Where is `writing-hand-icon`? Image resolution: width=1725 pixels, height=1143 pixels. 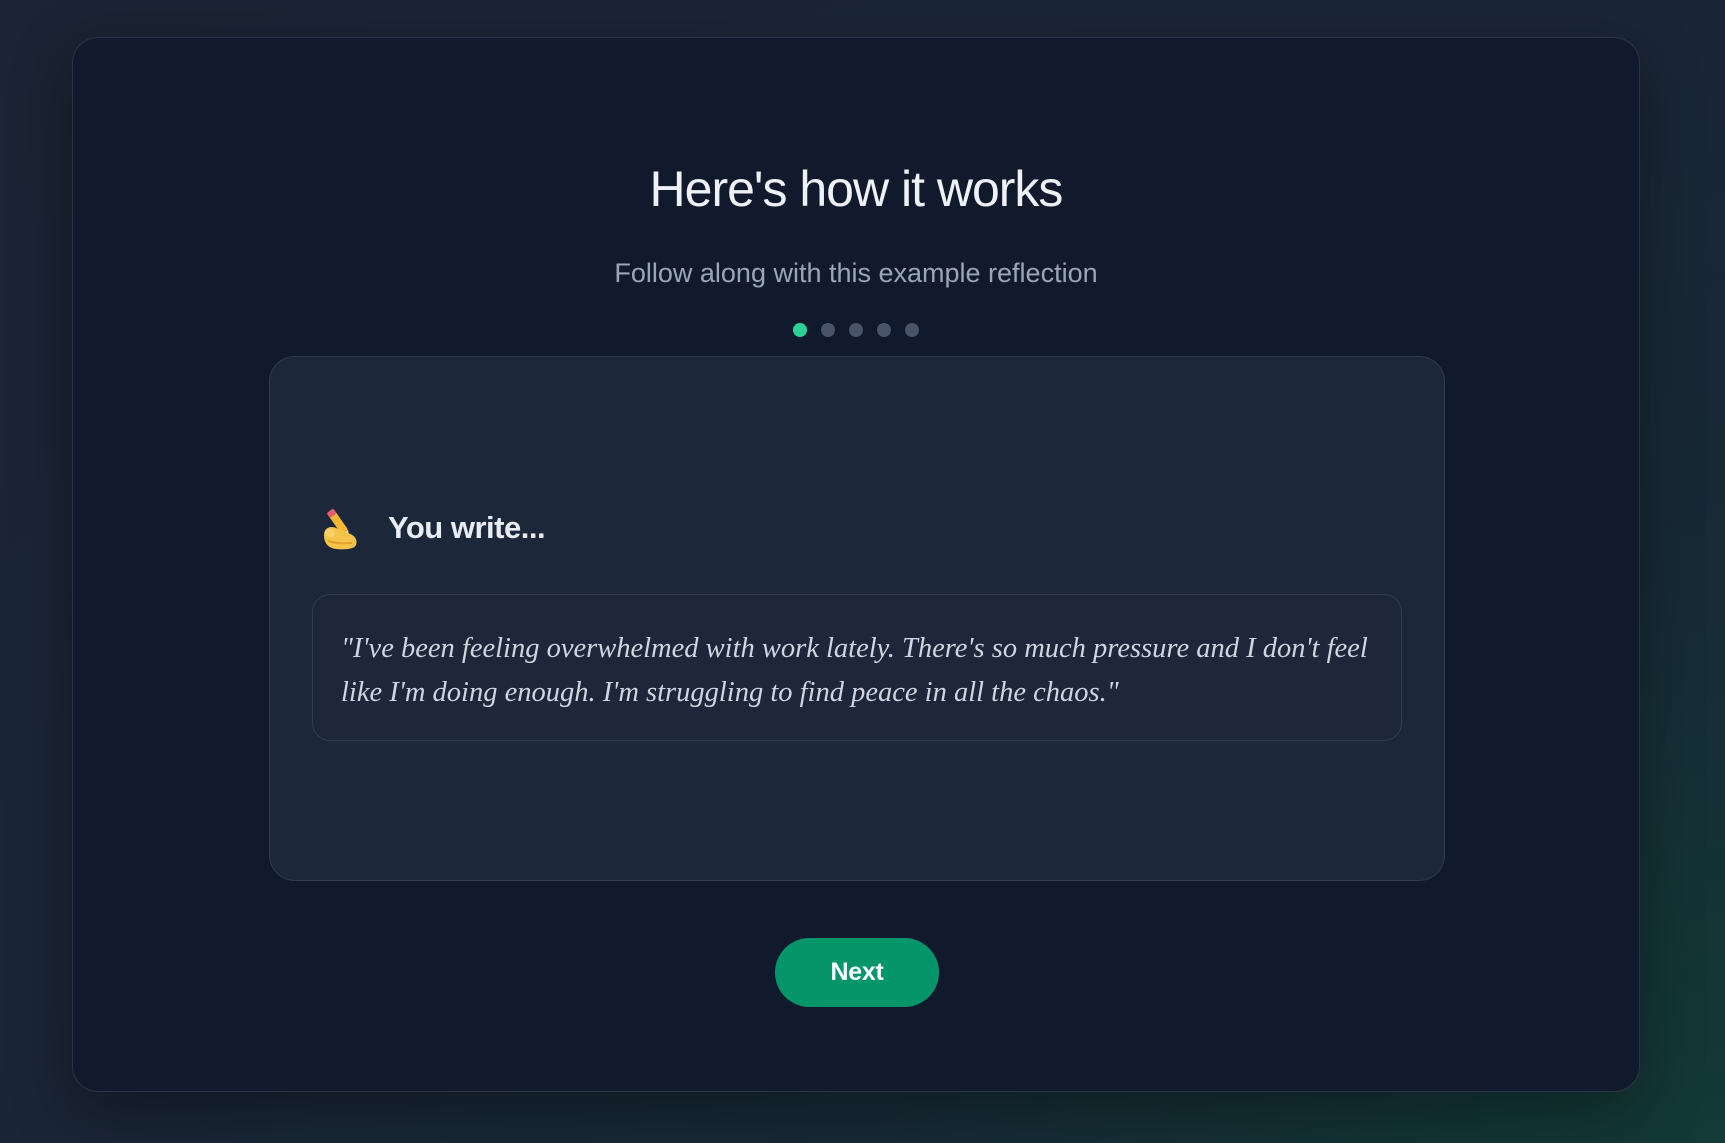
writing-hand-icon is located at coordinates (342, 528).